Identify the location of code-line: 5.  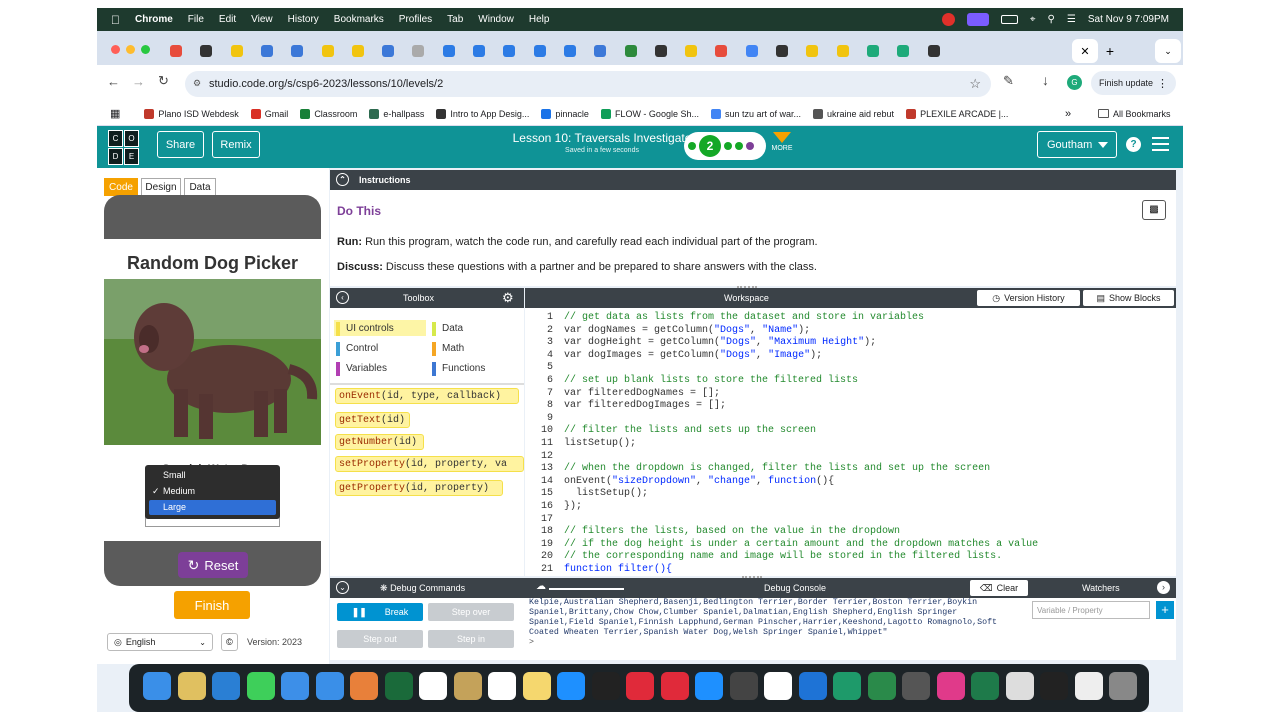
(544, 367).